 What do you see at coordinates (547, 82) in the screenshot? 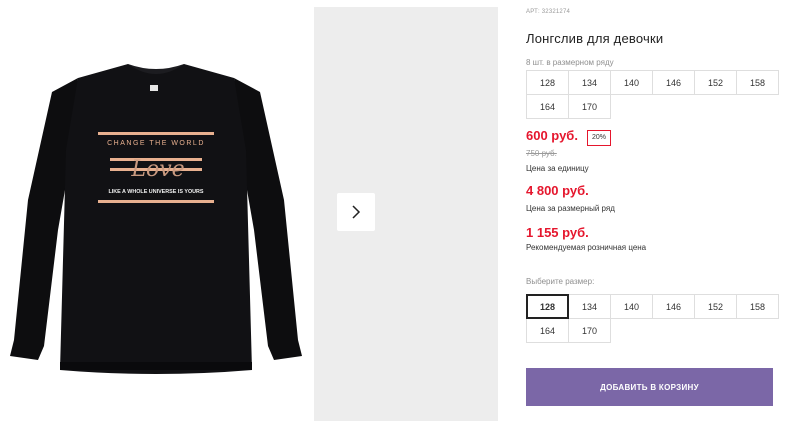
I see `pack-size: 128` at bounding box center [547, 82].